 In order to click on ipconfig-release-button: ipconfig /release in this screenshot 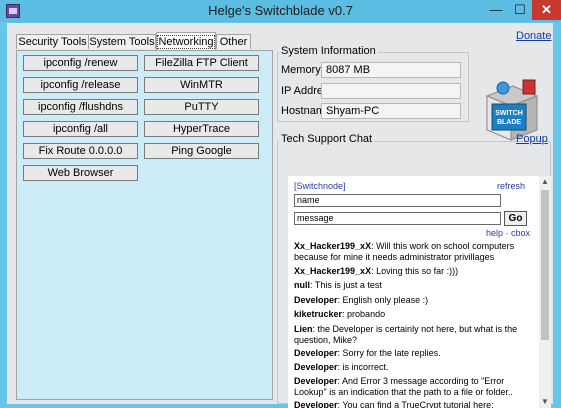, I will do `click(80, 85)`.